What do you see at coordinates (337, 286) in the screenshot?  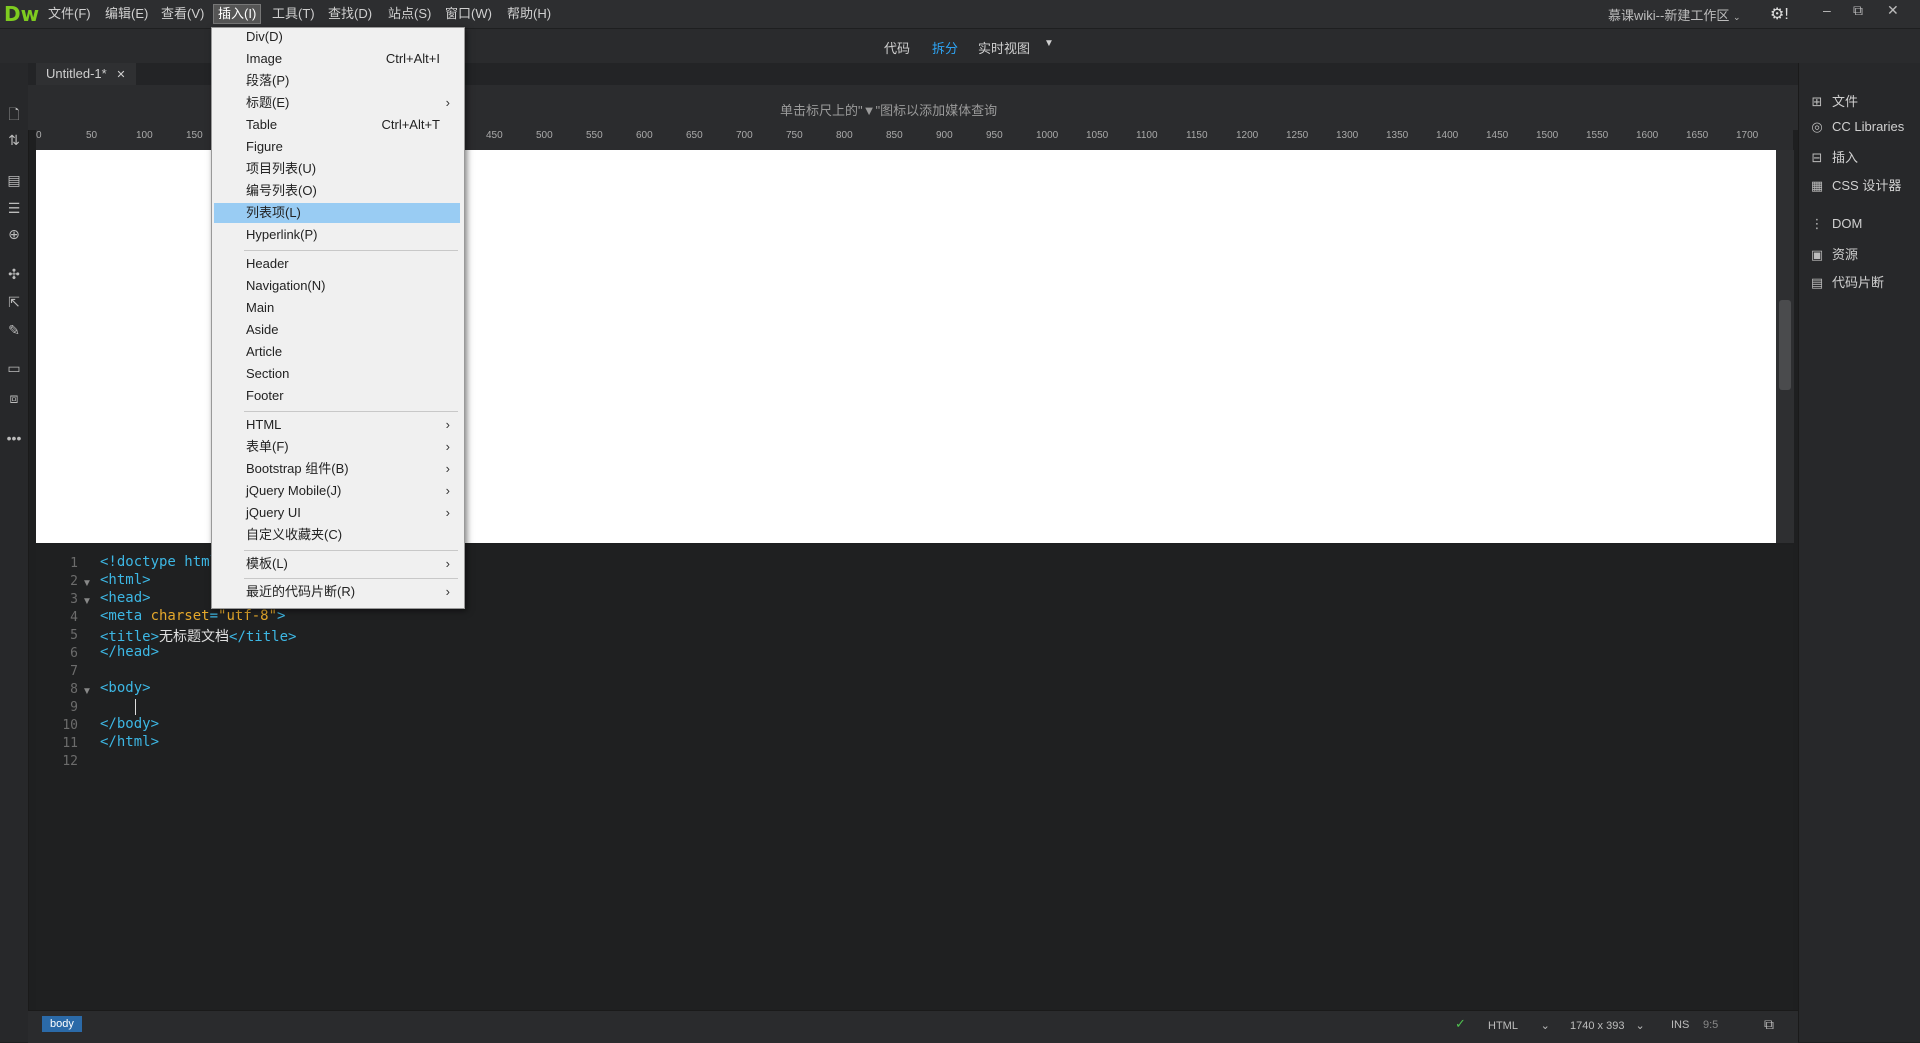 I see `menu-item-navigation: Navigation(N)` at bounding box center [337, 286].